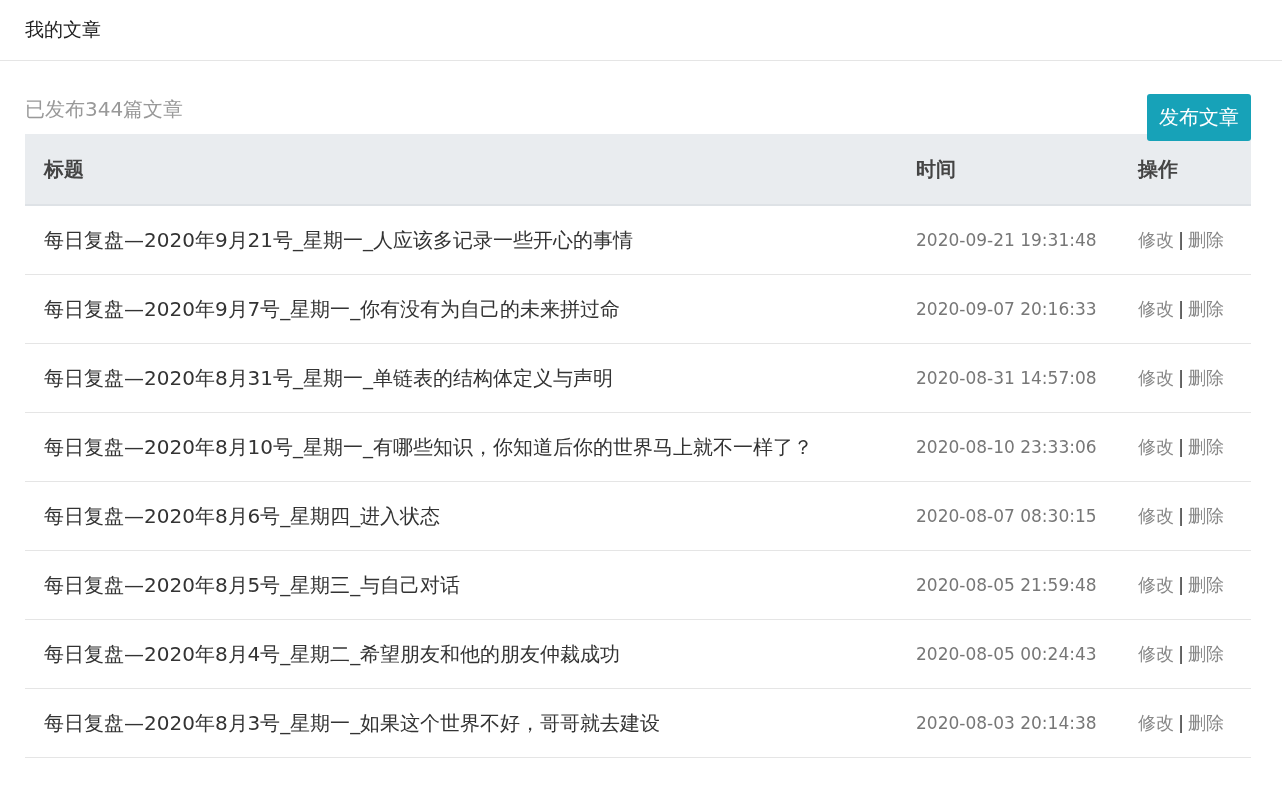 The width and height of the screenshot is (1282, 789). What do you see at coordinates (1006, 378) in the screenshot?
I see `publish-time: 2020-08-31 14:57:08` at bounding box center [1006, 378].